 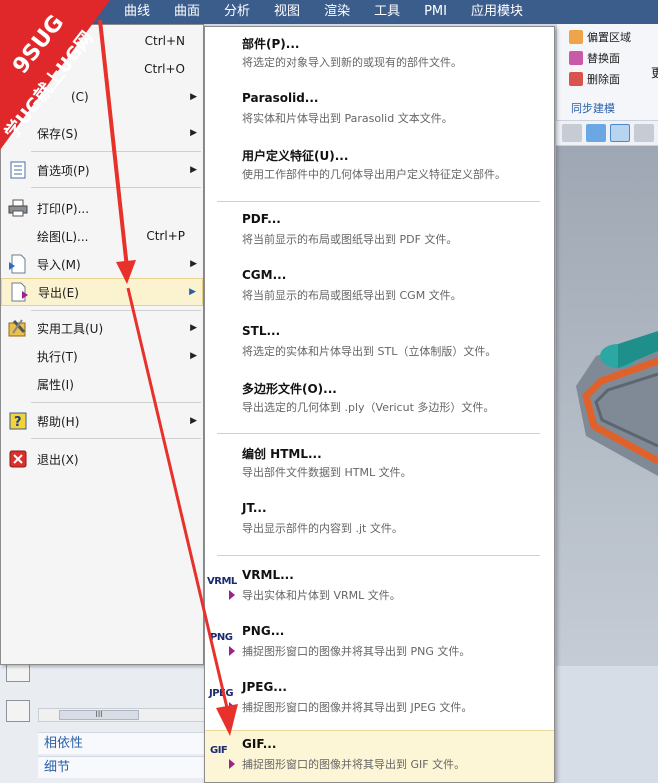 What do you see at coordinates (374, 174) in the screenshot?
I see `export-udf-desc: 使用工作部件中的几何体导出用户定义特征定义部件。` at bounding box center [374, 174].